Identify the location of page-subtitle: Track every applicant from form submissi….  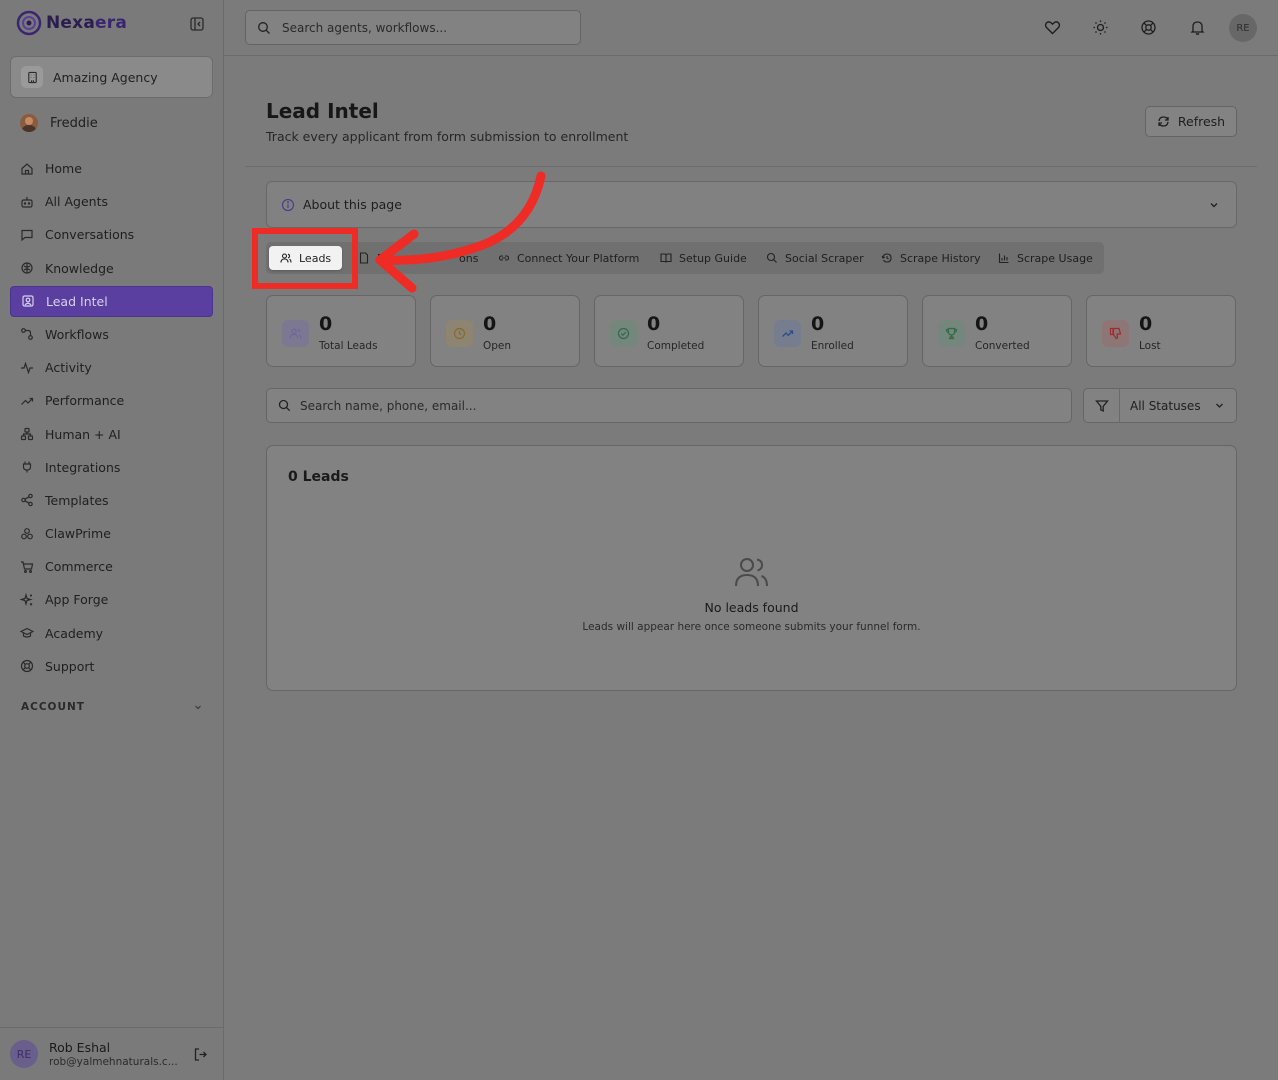
(447, 136).